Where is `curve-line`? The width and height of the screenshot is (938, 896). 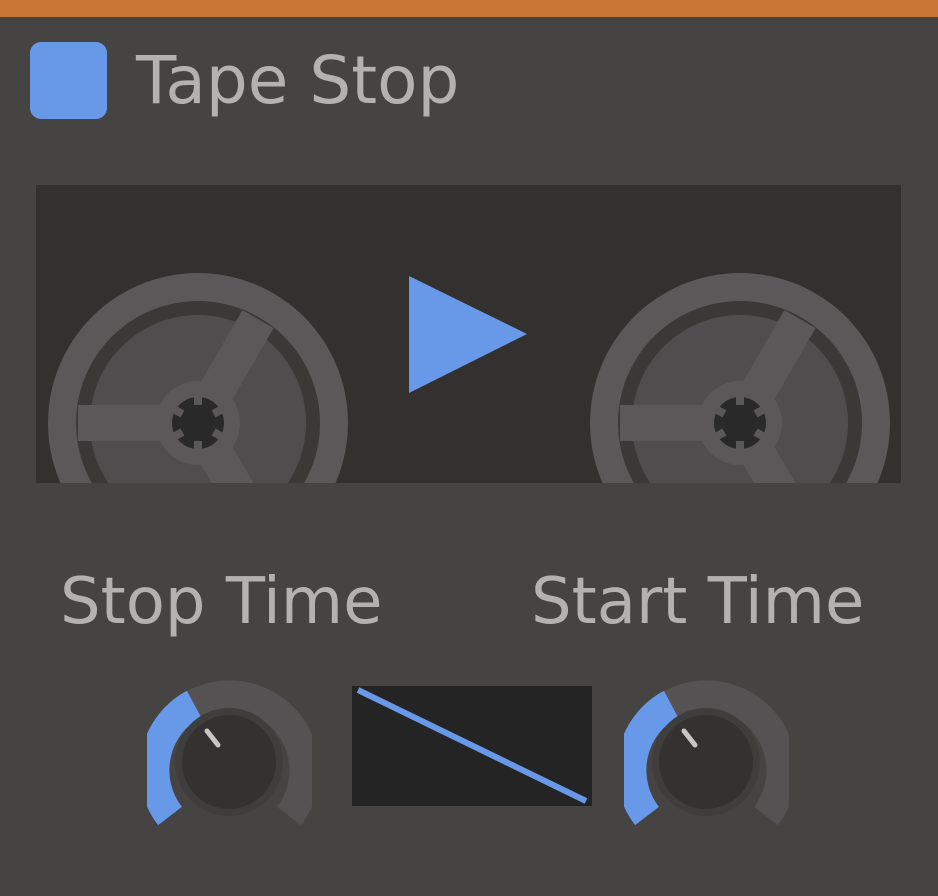 curve-line is located at coordinates (472, 745).